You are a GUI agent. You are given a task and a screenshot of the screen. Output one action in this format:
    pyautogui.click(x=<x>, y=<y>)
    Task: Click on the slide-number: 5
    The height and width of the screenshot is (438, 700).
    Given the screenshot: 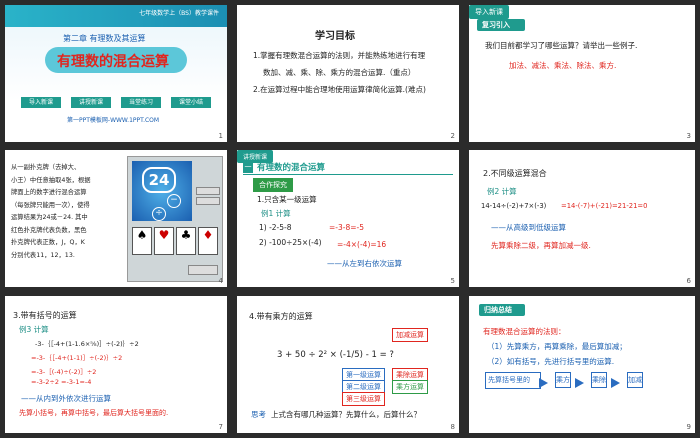 What is the action you would take?
    pyautogui.click(x=452, y=281)
    